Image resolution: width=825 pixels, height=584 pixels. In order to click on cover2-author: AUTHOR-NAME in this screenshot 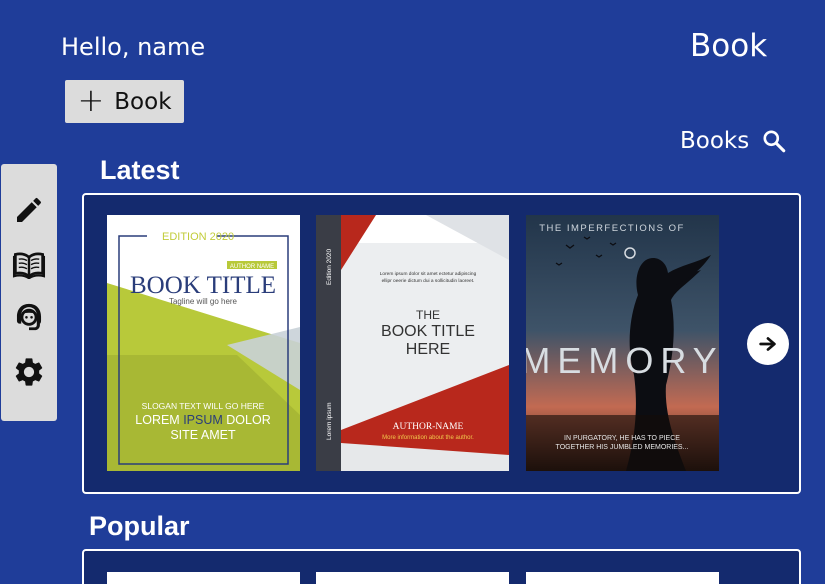, I will do `click(428, 427)`.